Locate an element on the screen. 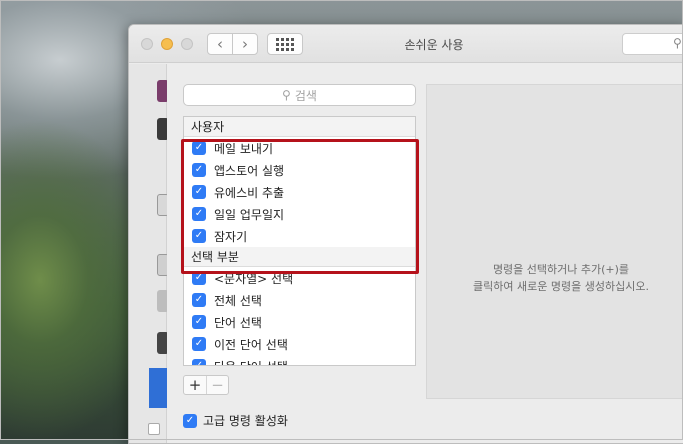 The height and width of the screenshot is (444, 683). sidebar-item-selected is located at coordinates (158, 388).